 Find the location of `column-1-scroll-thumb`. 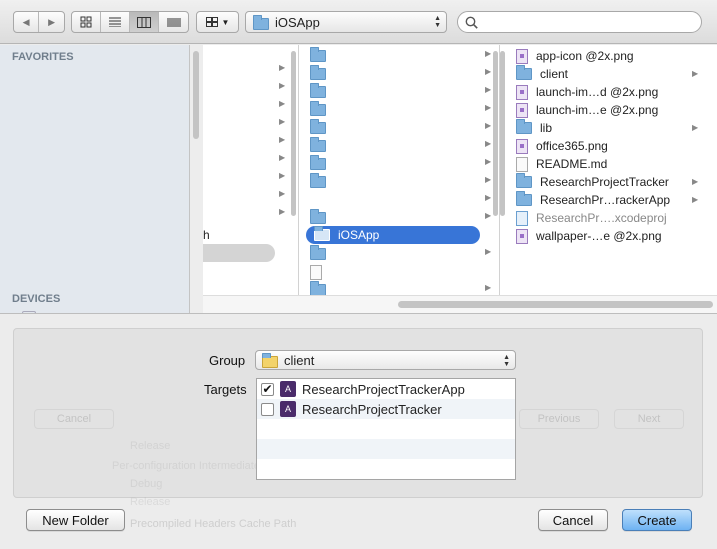

column-1-scroll-thumb is located at coordinates (293, 133).